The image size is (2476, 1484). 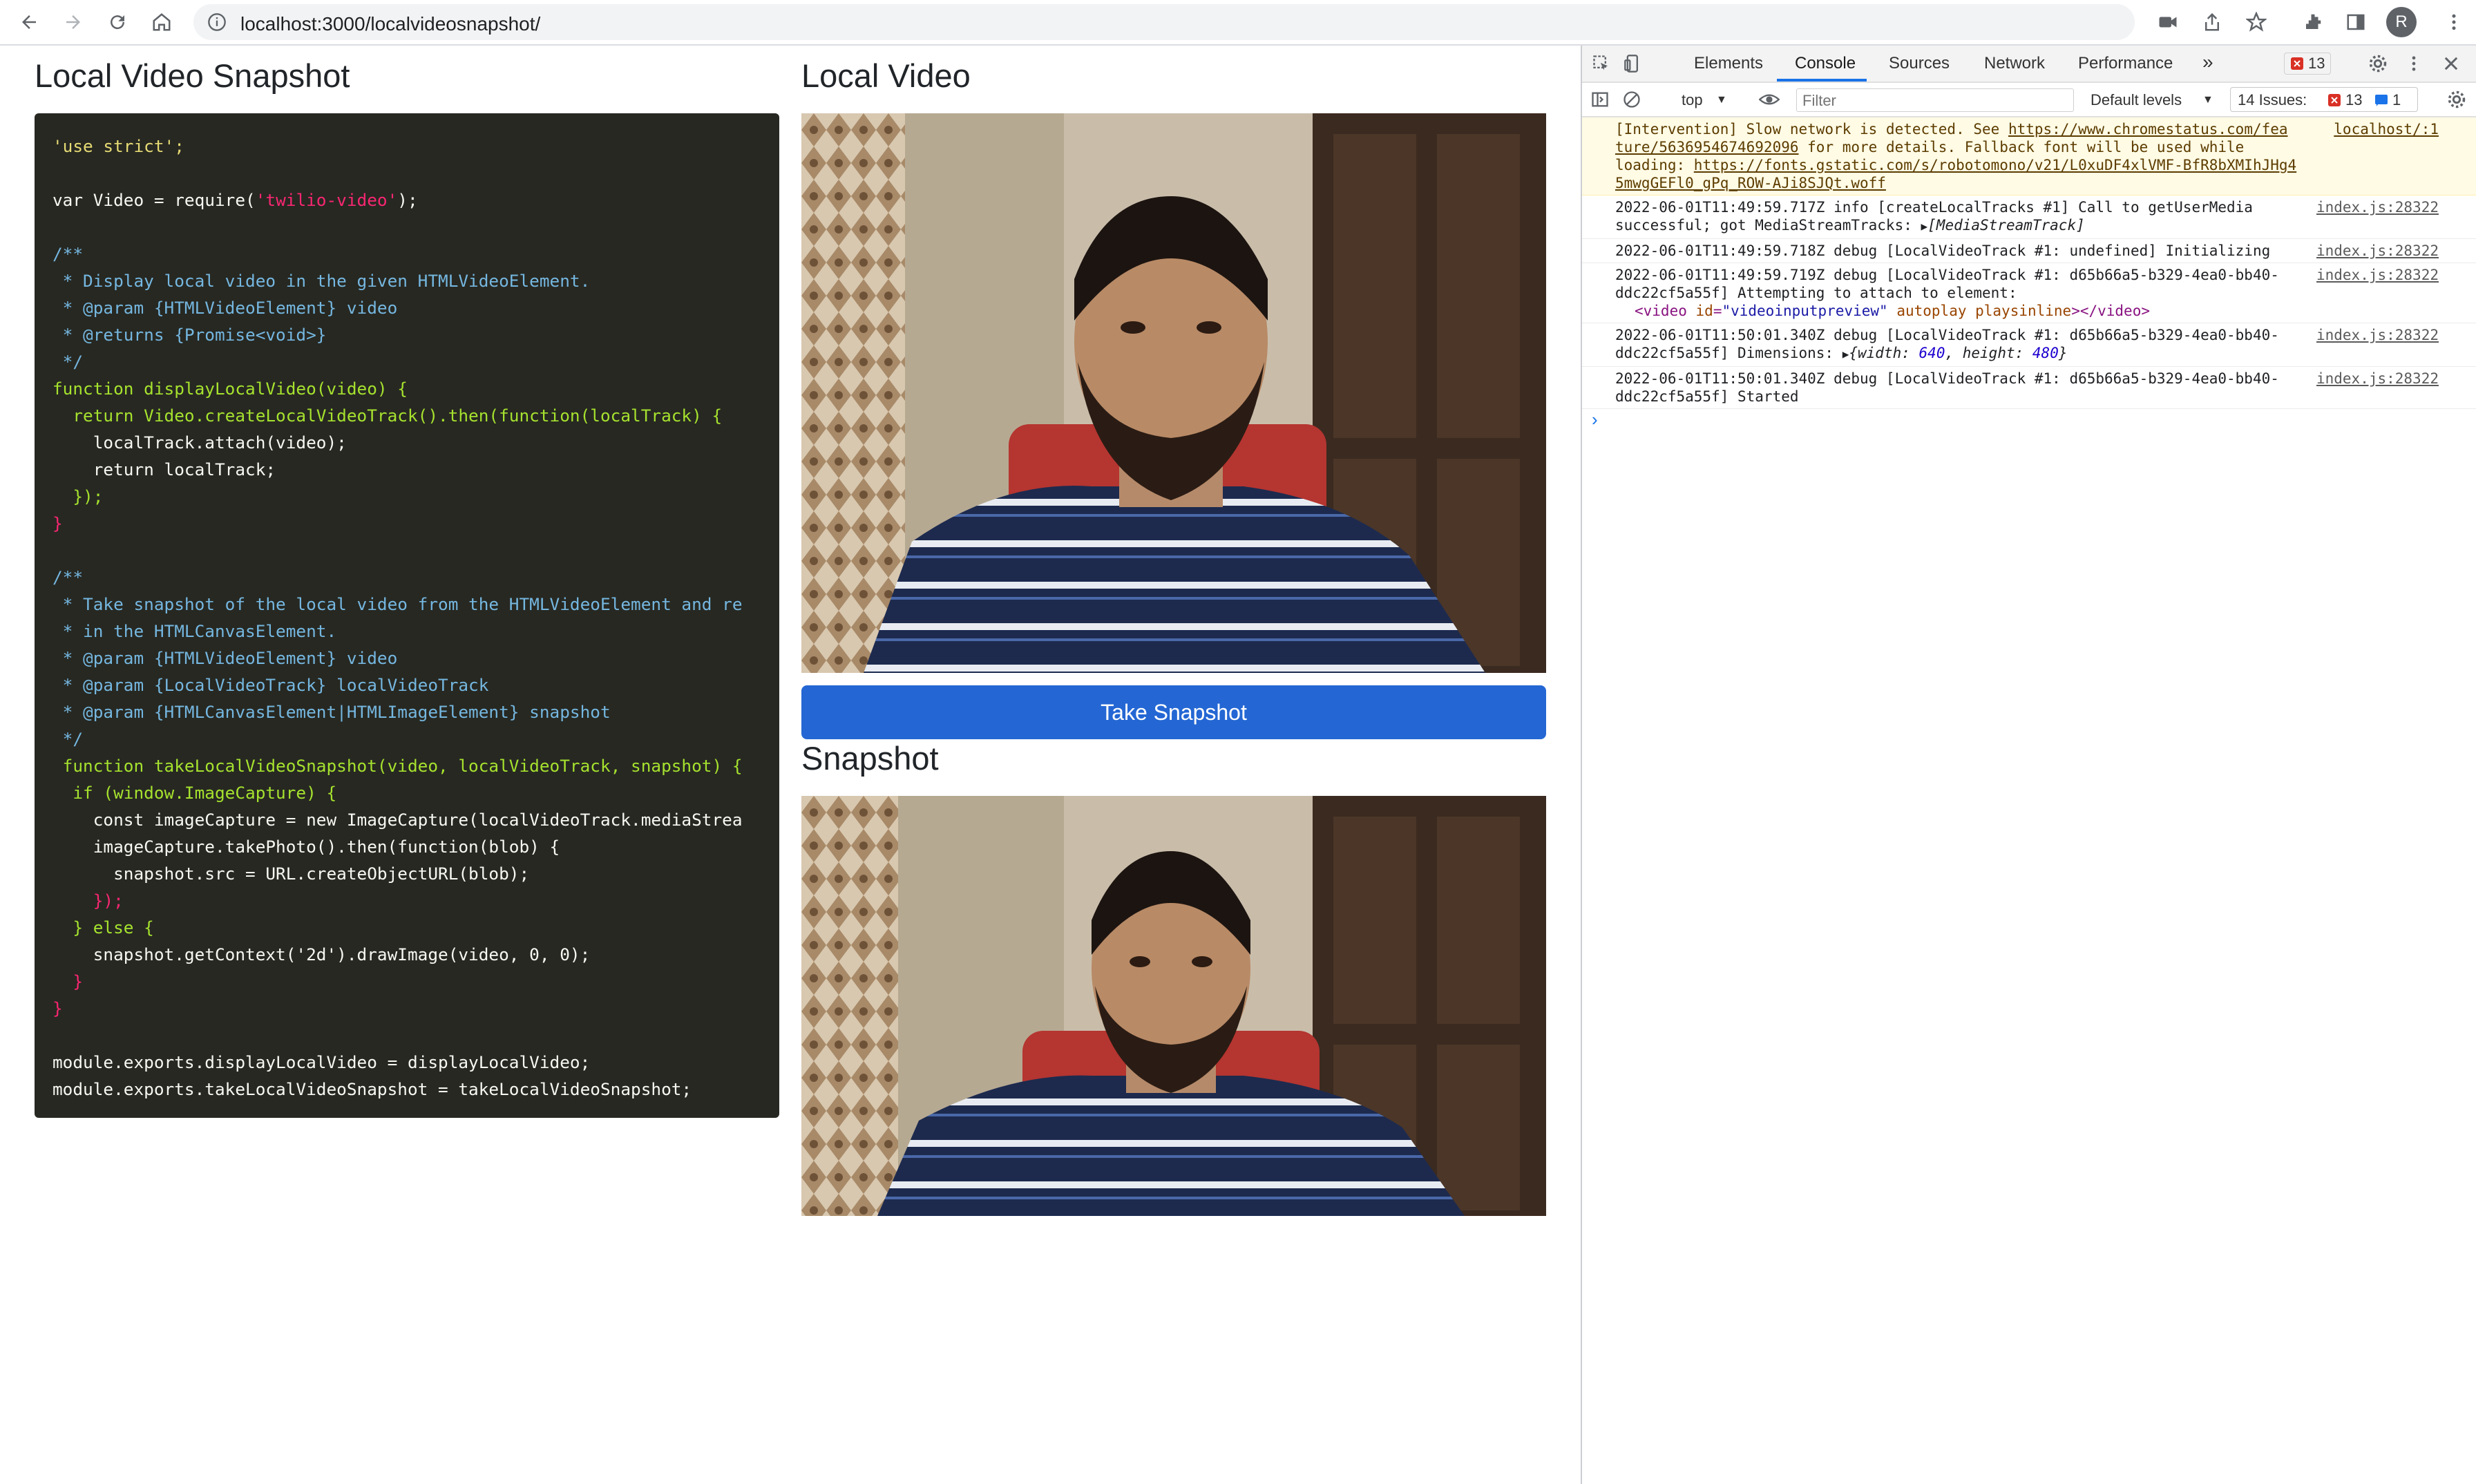 What do you see at coordinates (2354, 99) in the screenshot?
I see `issues-error-count: 13` at bounding box center [2354, 99].